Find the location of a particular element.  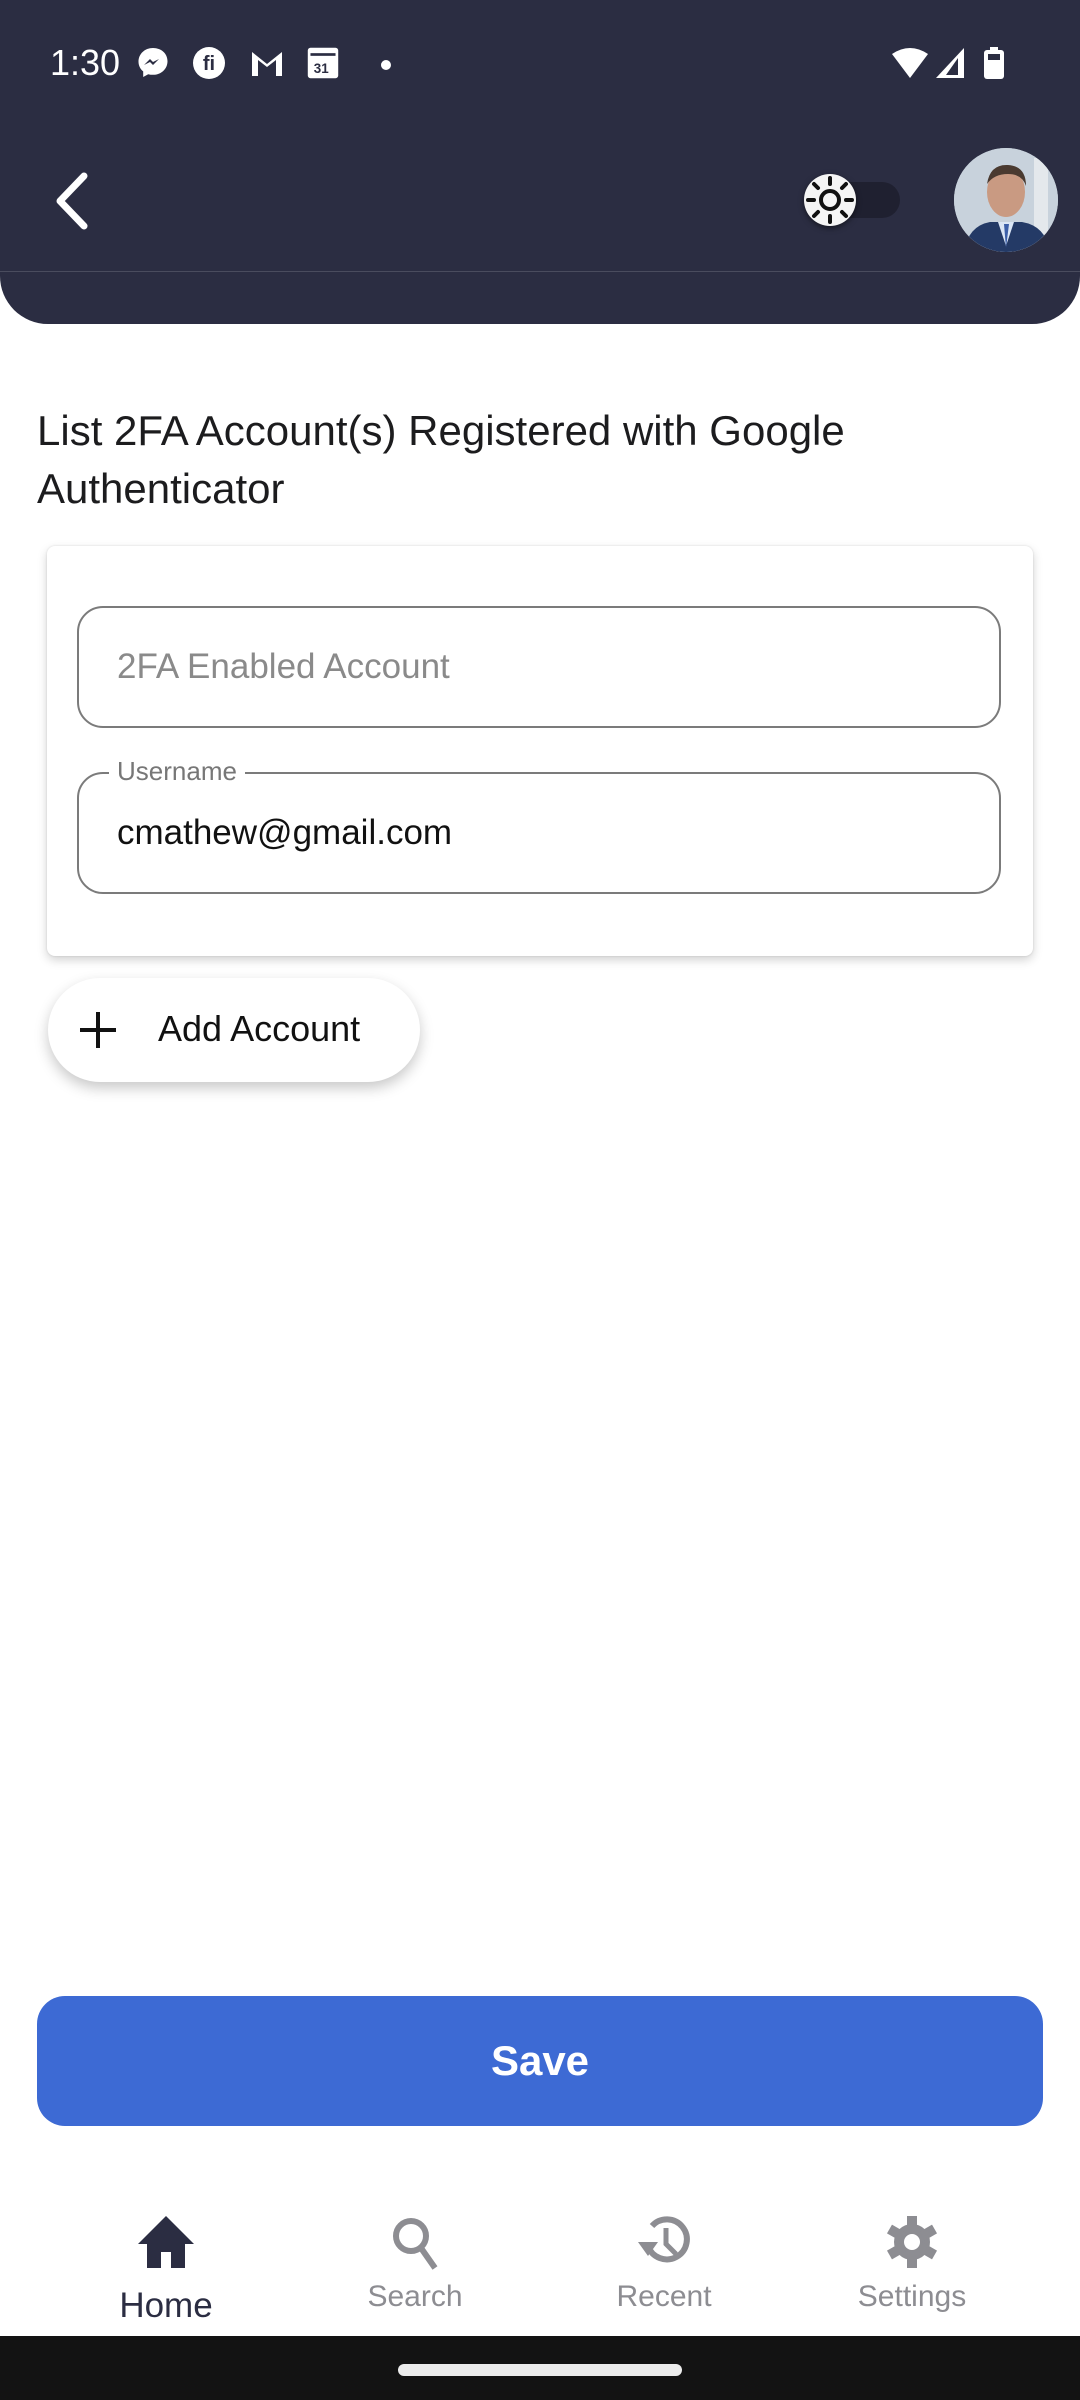

avatar is located at coordinates (1006, 200).